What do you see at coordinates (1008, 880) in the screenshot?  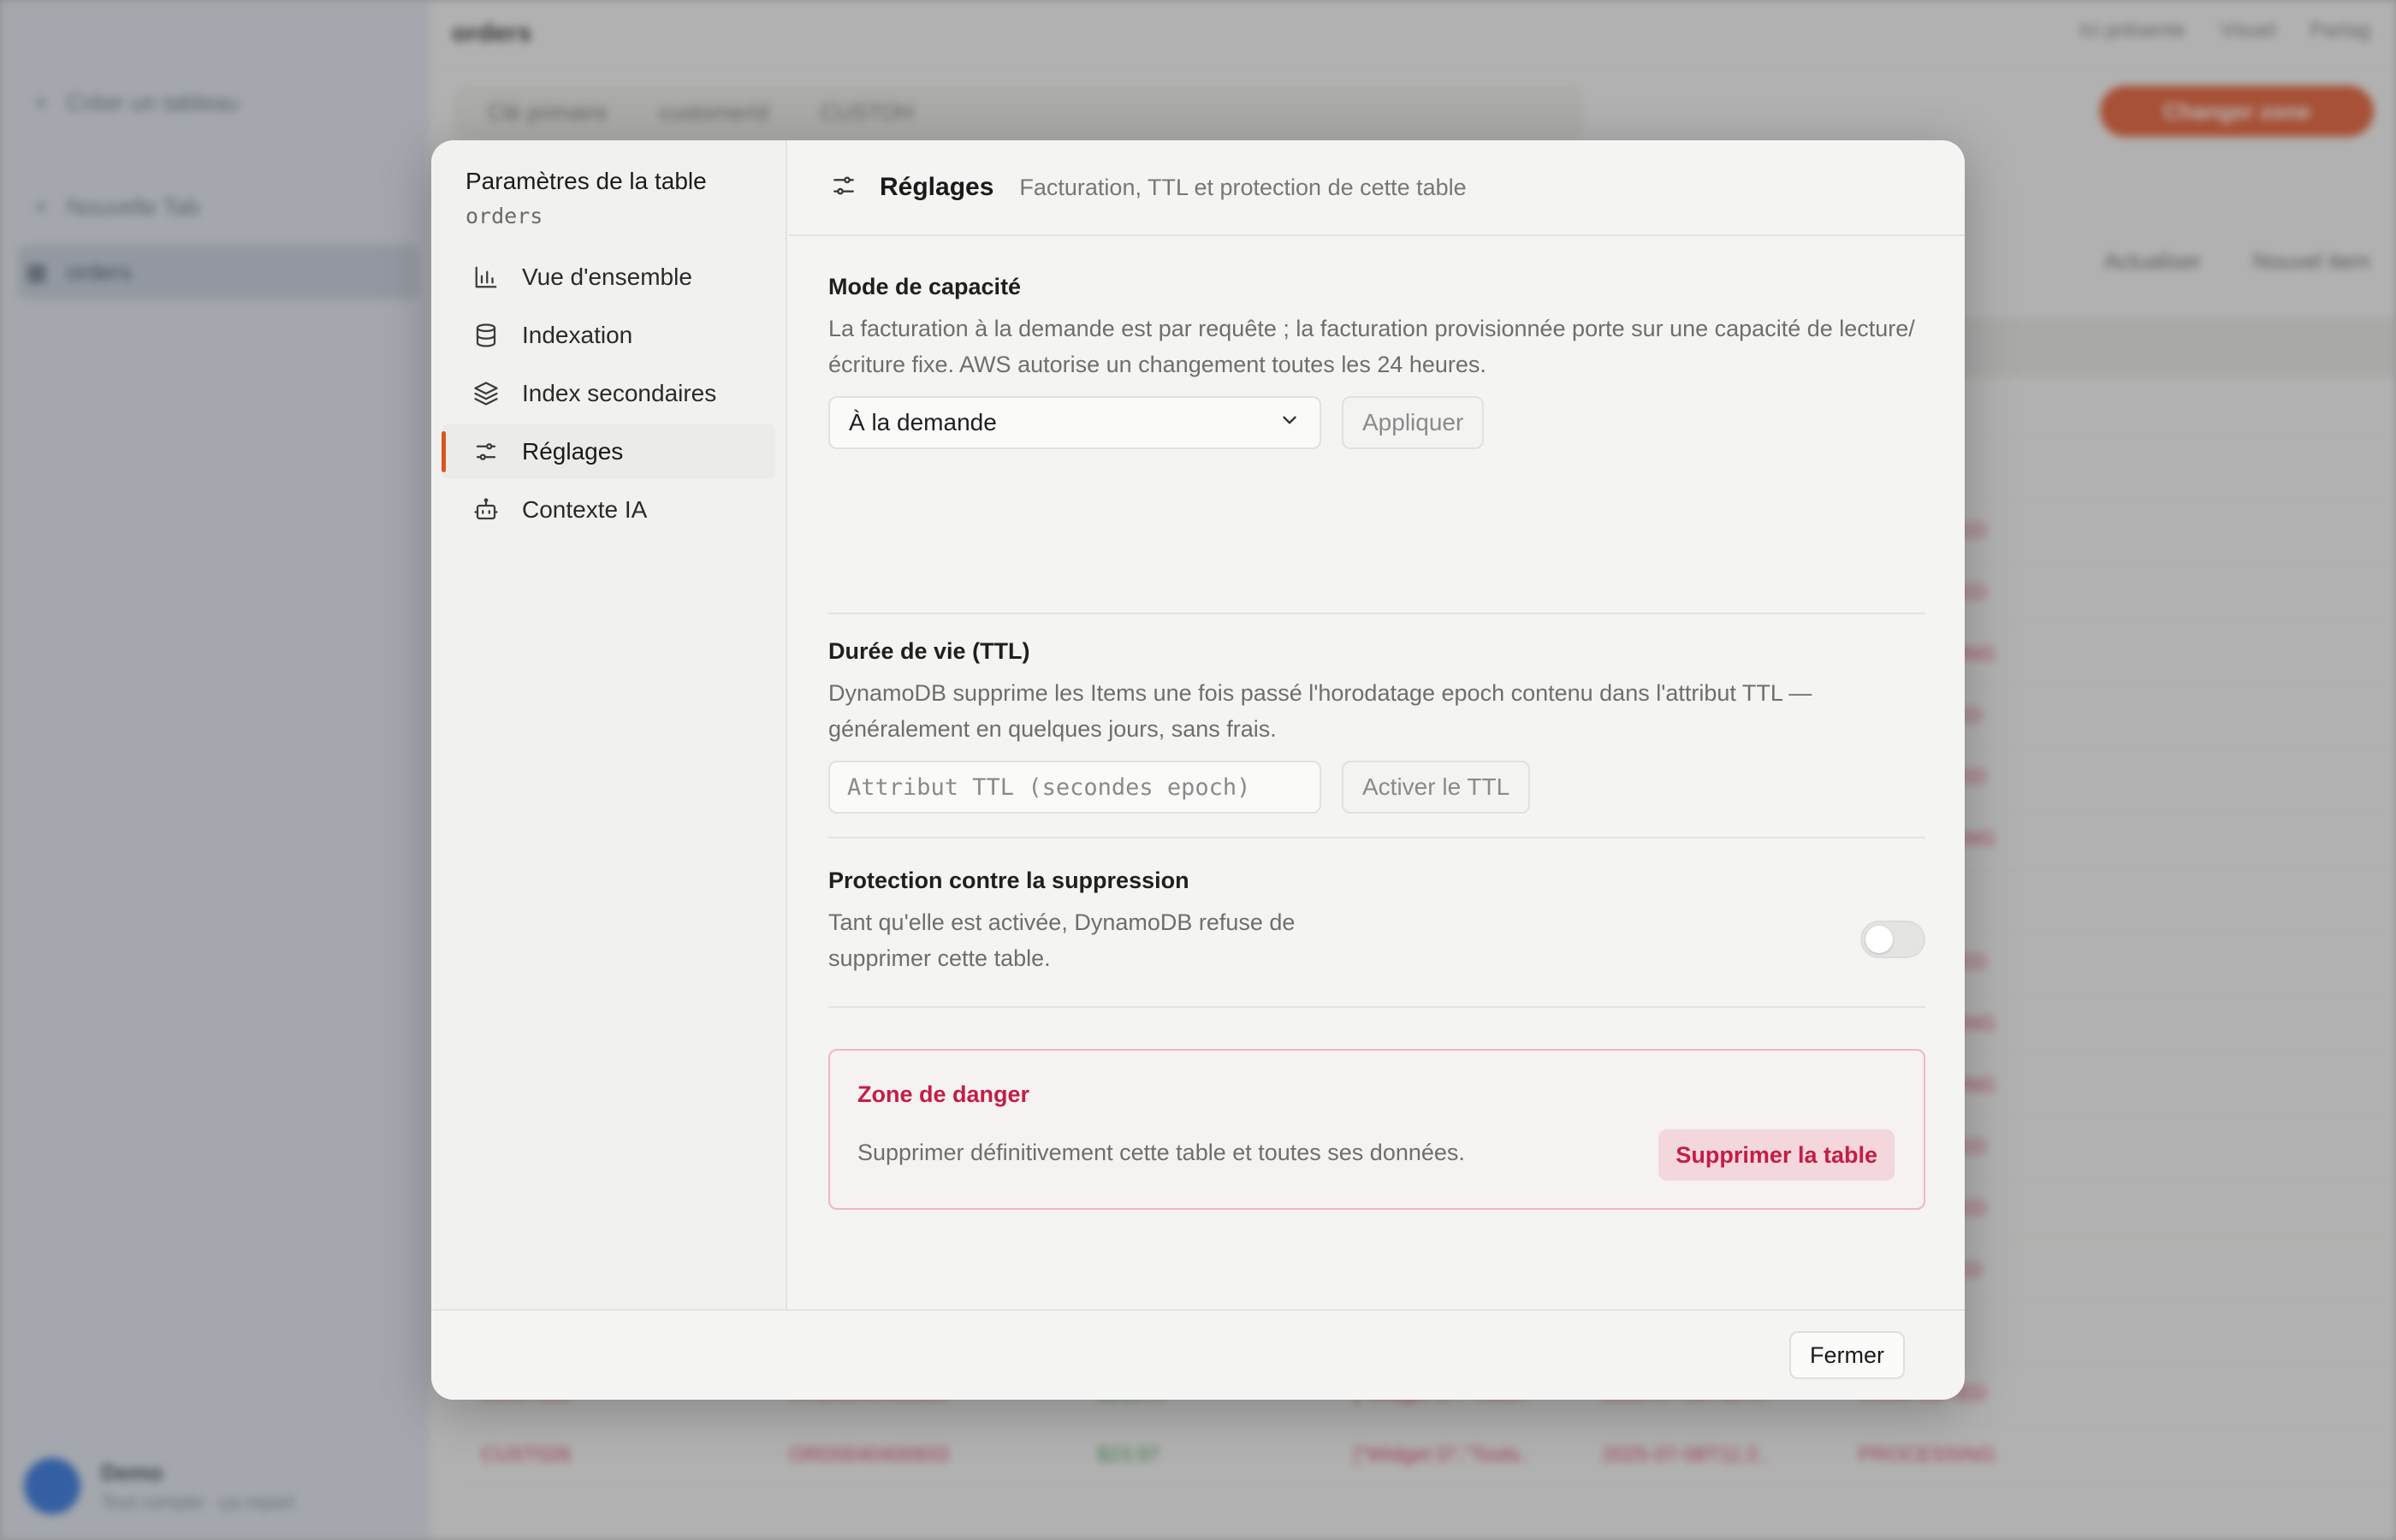 I see `protection-title: Protection contre la suppression` at bounding box center [1008, 880].